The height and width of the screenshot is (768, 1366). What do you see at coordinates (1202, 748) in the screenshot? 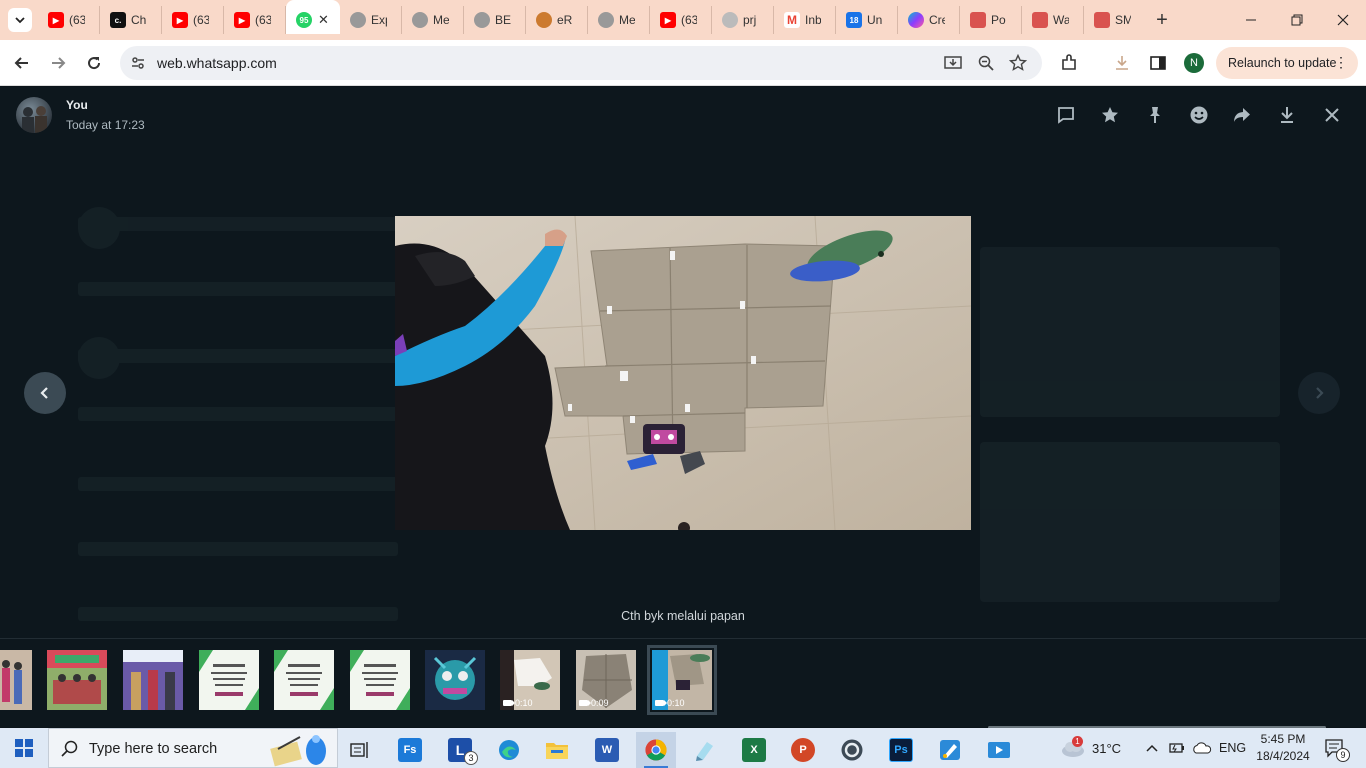
I see `onedrive-button` at bounding box center [1202, 748].